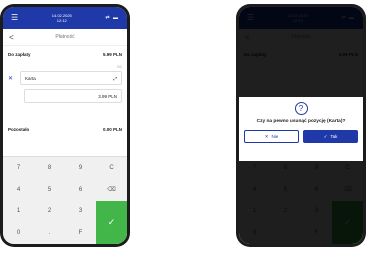 This screenshot has width=367, height=254. What do you see at coordinates (112, 18) in the screenshot?
I see `status-icons: ⇄ ▬` at bounding box center [112, 18].